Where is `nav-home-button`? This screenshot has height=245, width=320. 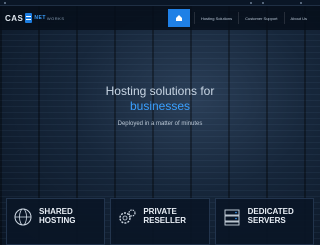
nav-home-button is located at coordinates (178, 18).